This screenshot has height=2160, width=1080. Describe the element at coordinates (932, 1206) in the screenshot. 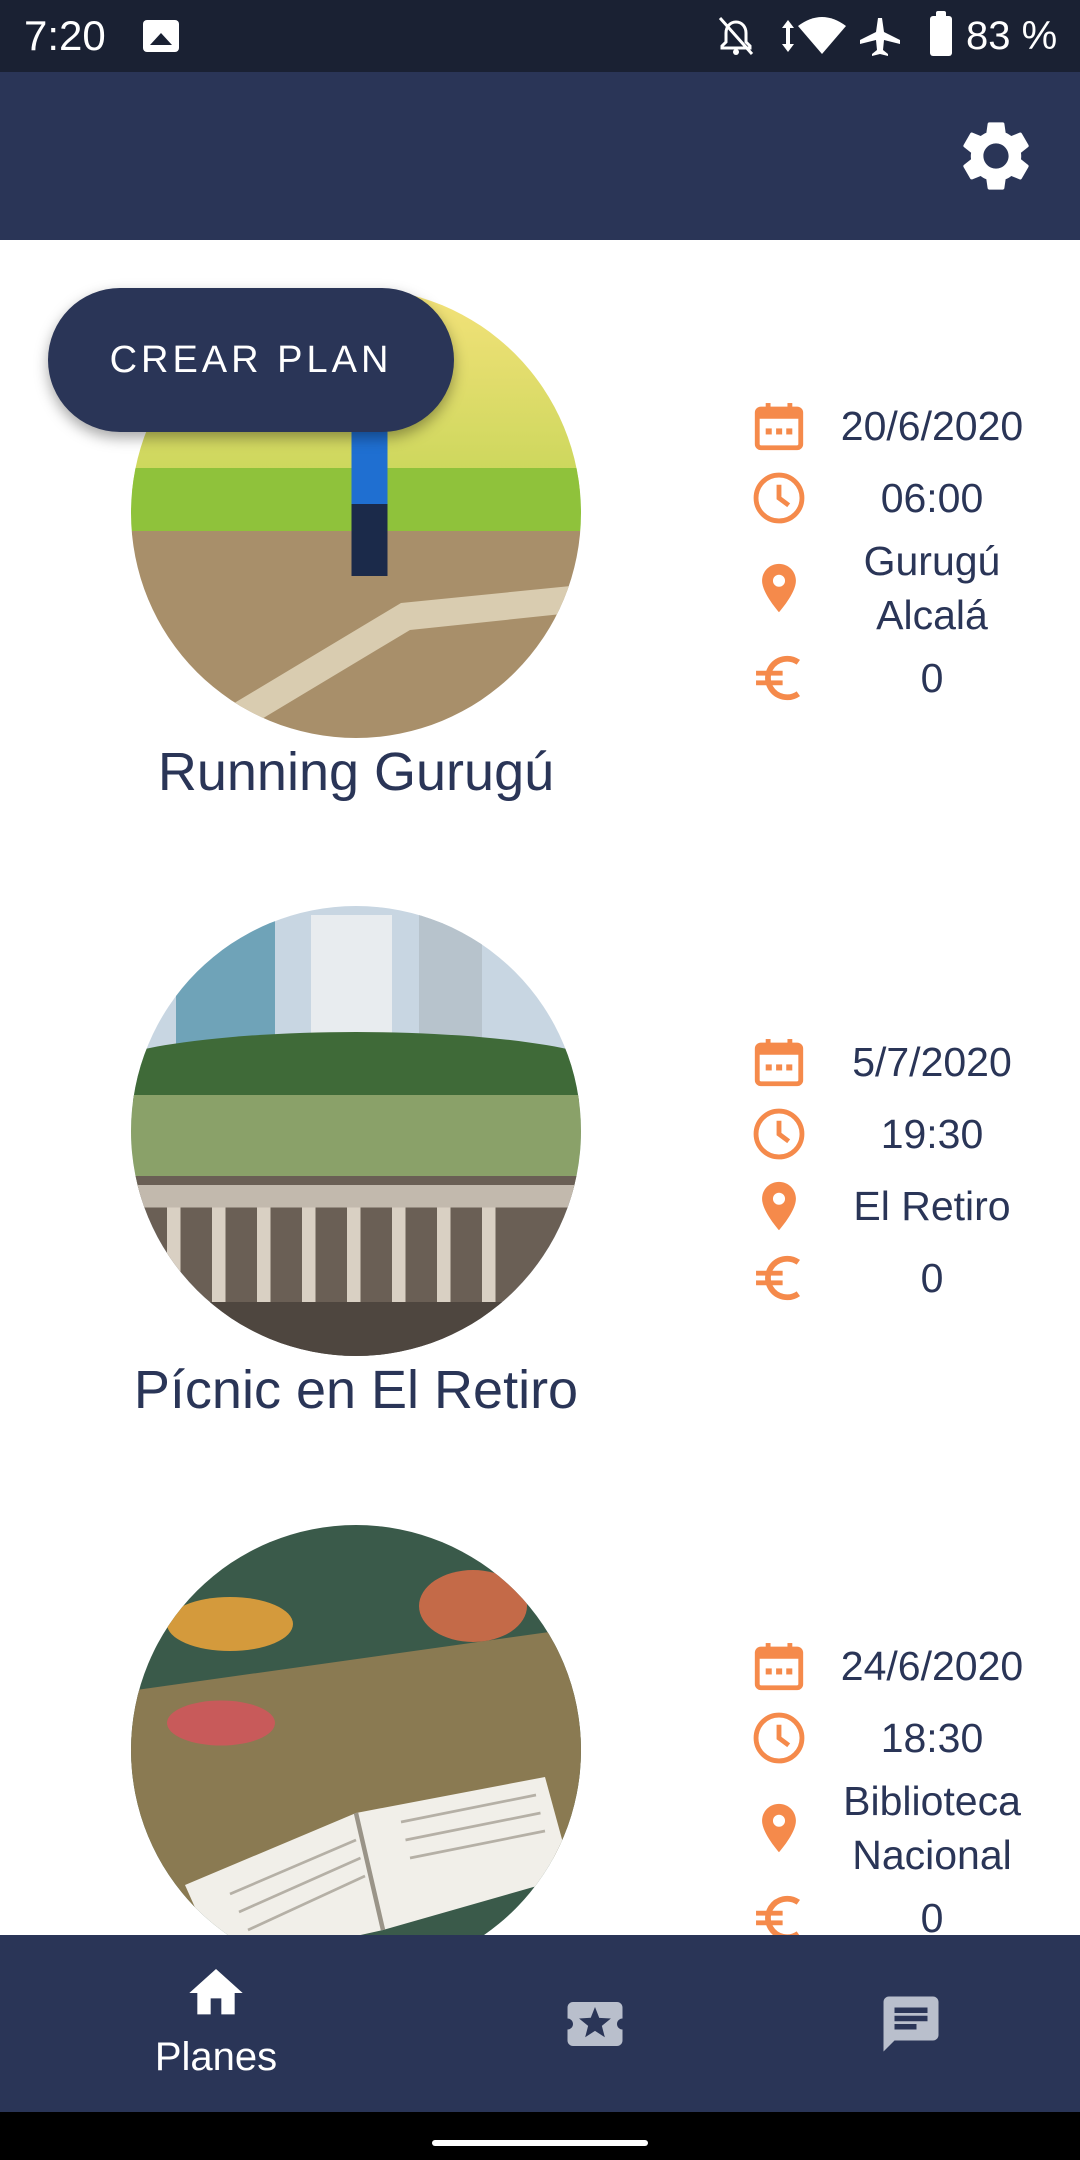

I see `plan-location: El Retiro` at that location.